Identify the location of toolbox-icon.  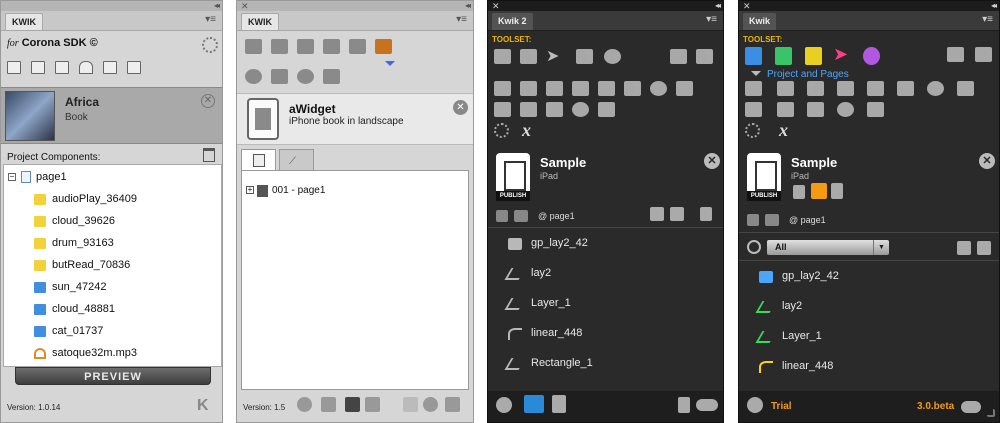
(383, 46).